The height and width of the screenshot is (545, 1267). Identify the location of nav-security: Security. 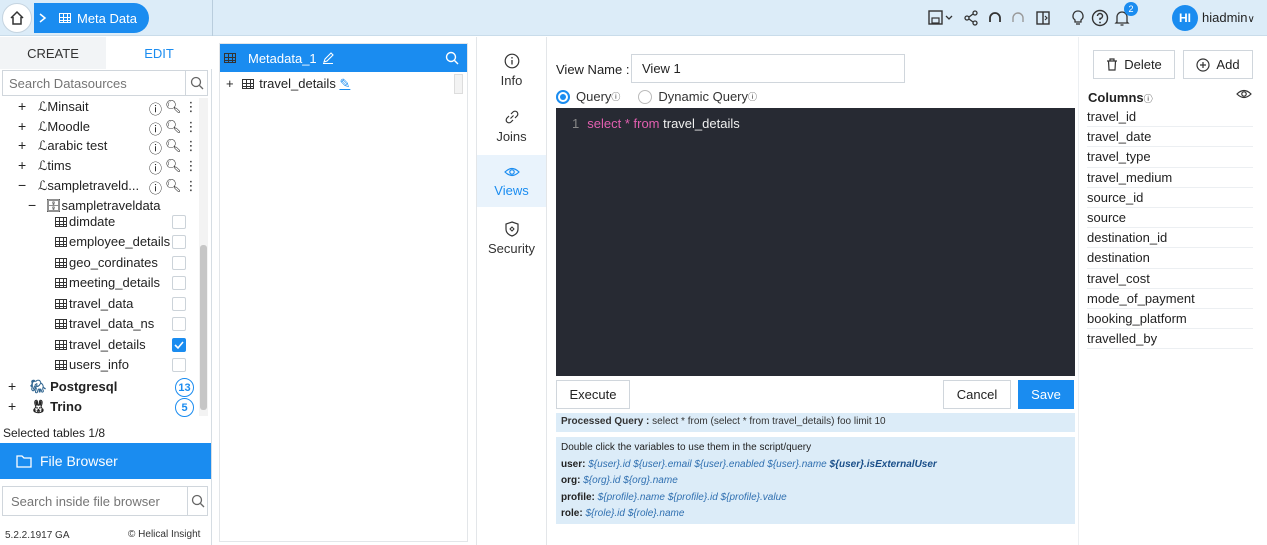
(511, 238).